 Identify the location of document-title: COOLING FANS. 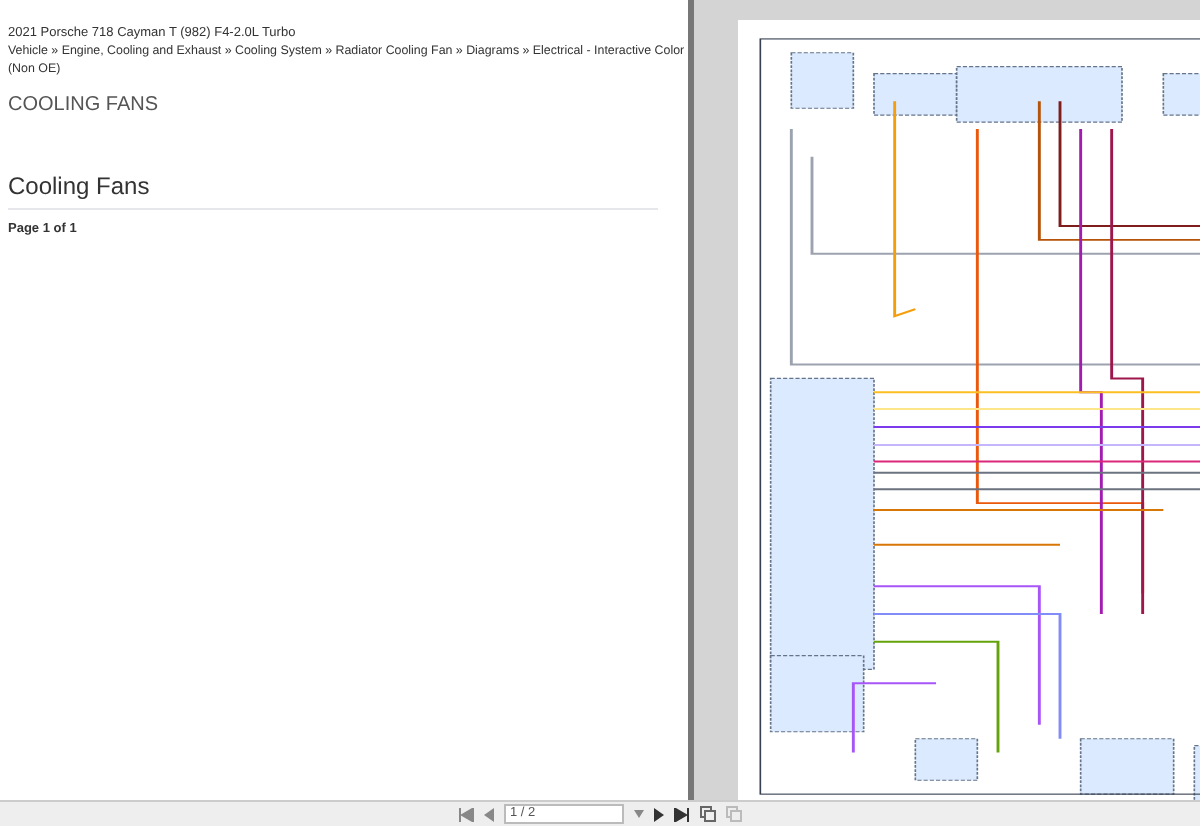
(84, 106).